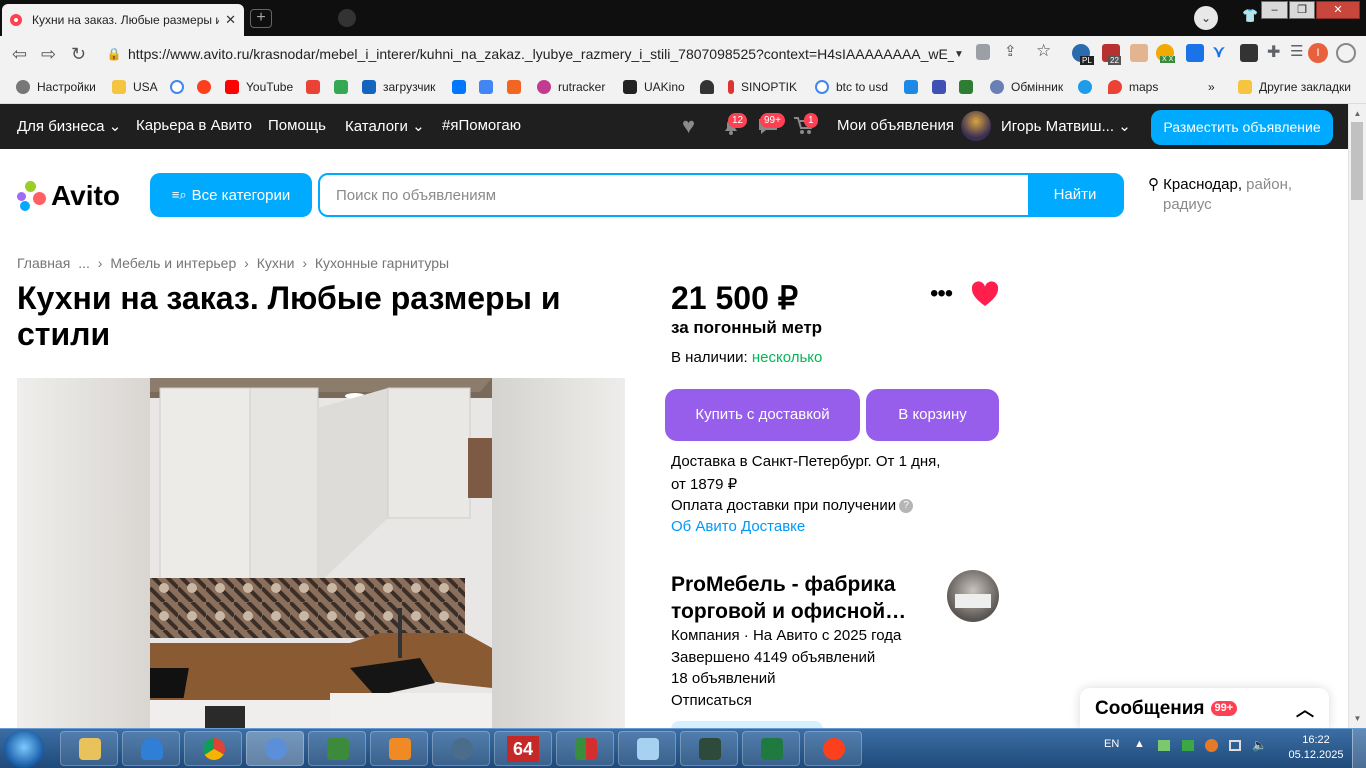 The width and height of the screenshot is (1366, 768). Describe the element at coordinates (738, 526) in the screenshot. I see `about-delivery-link: Об Авито Доставке` at that location.